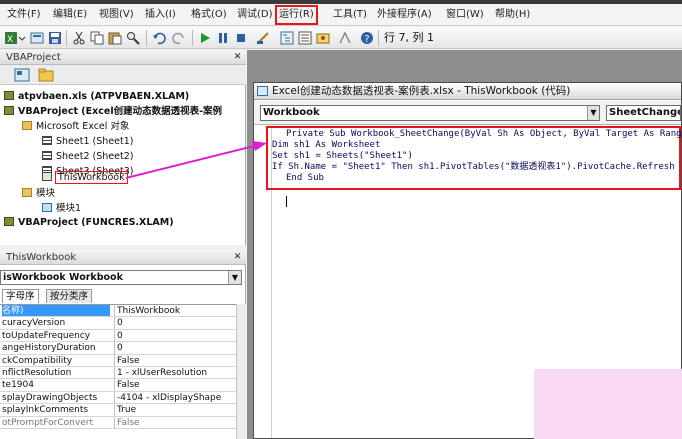 Image resolution: width=682 pixels, height=439 pixels. Describe the element at coordinates (409, 37) in the screenshot. I see `cursor-position-readout: 行 7, 列 1` at that location.